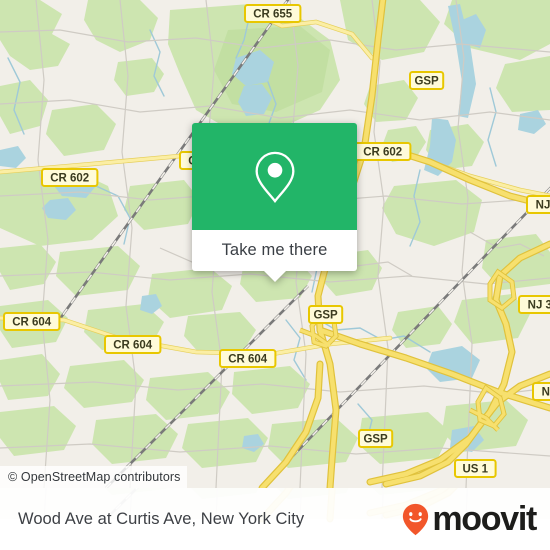 This screenshot has height=550, width=550. Describe the element at coordinates (274, 250) in the screenshot. I see `take-me-there-label: Take me there` at that location.